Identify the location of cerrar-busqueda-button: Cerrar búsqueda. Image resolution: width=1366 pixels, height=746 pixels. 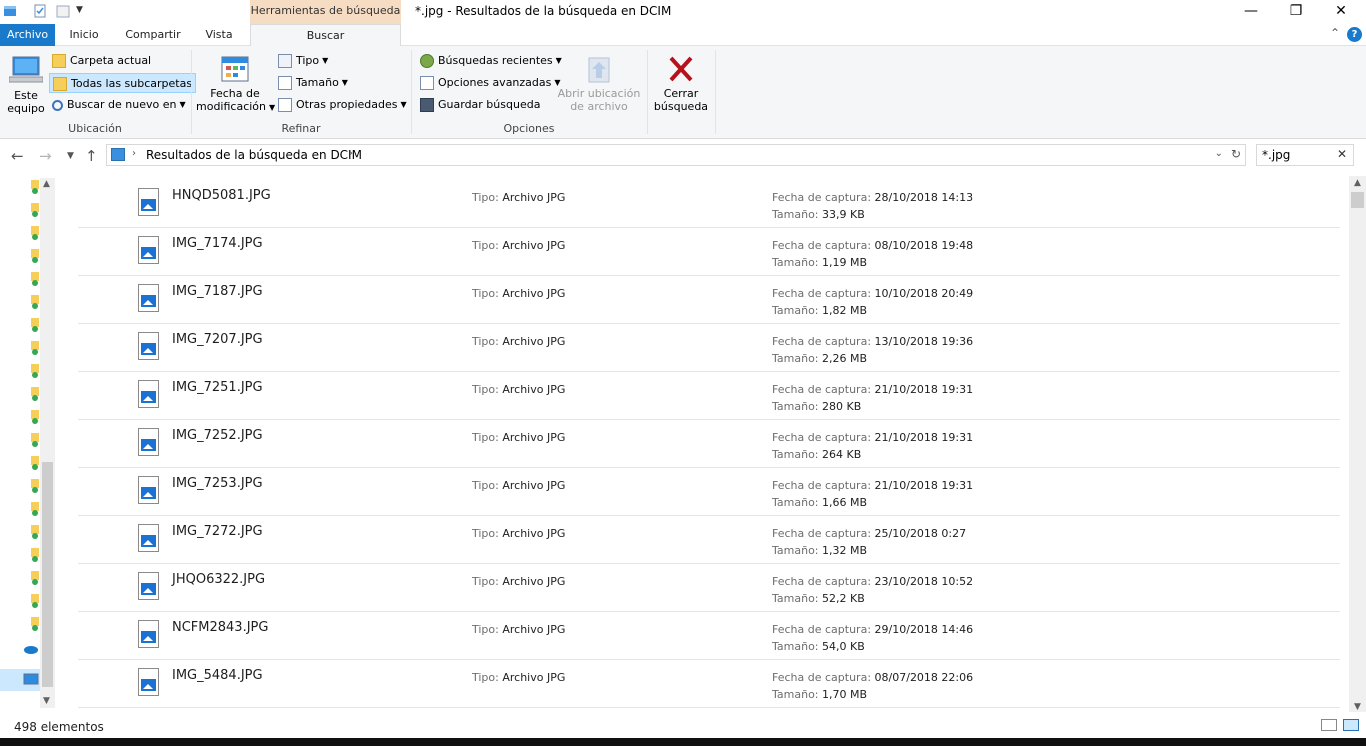
(681, 83).